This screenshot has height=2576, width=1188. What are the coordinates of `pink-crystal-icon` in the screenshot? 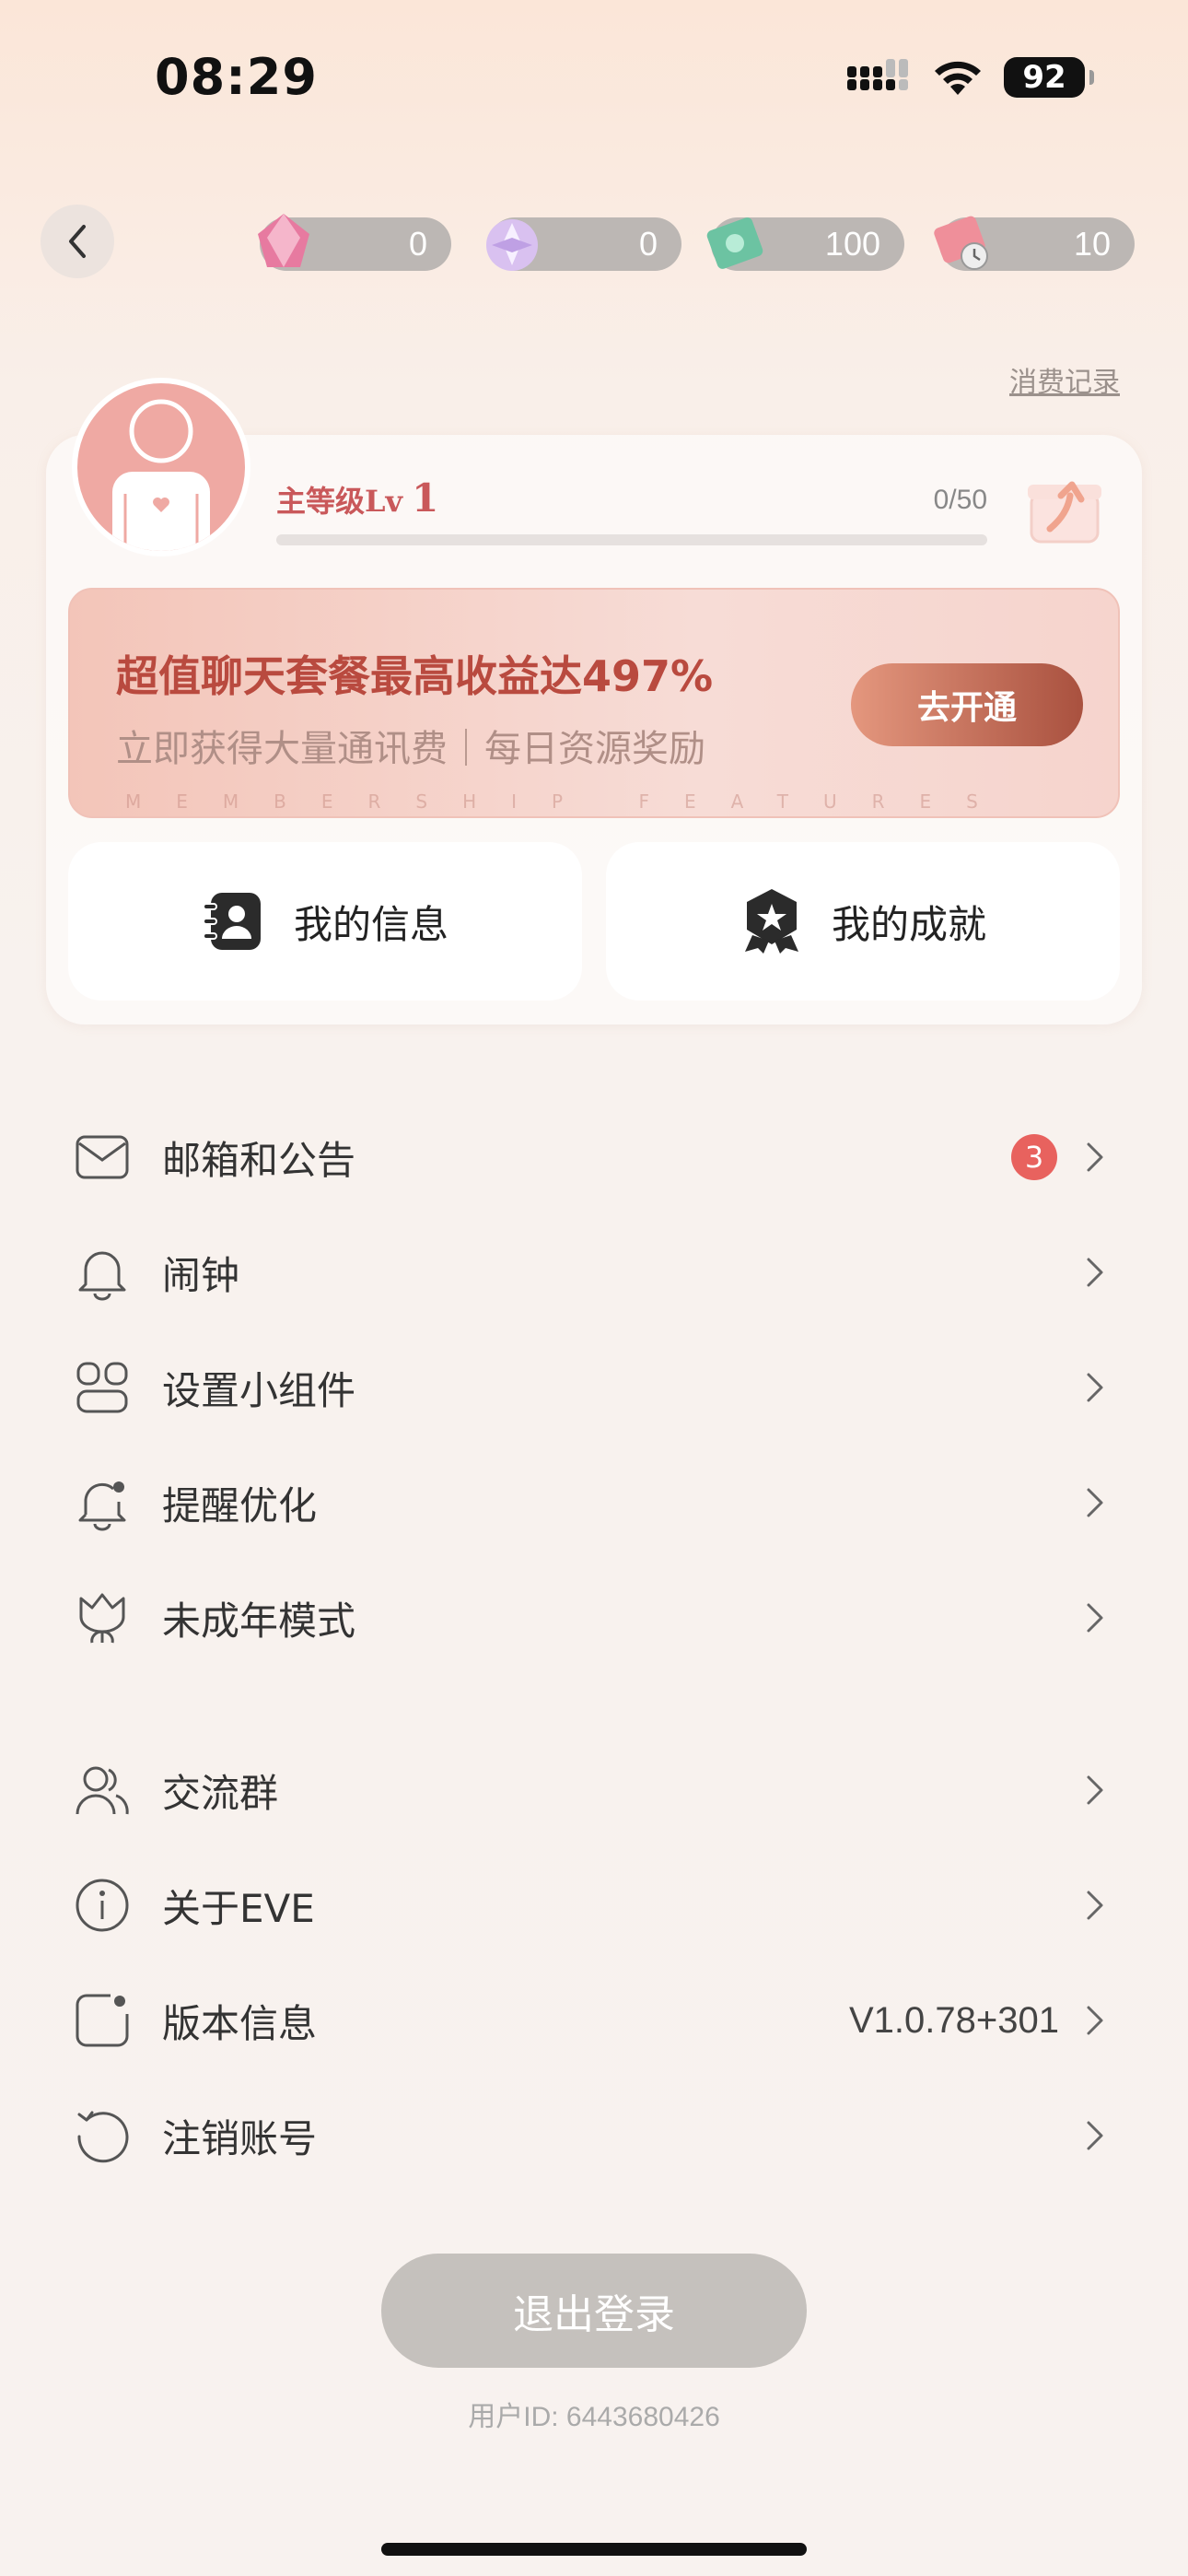 It's located at (283, 240).